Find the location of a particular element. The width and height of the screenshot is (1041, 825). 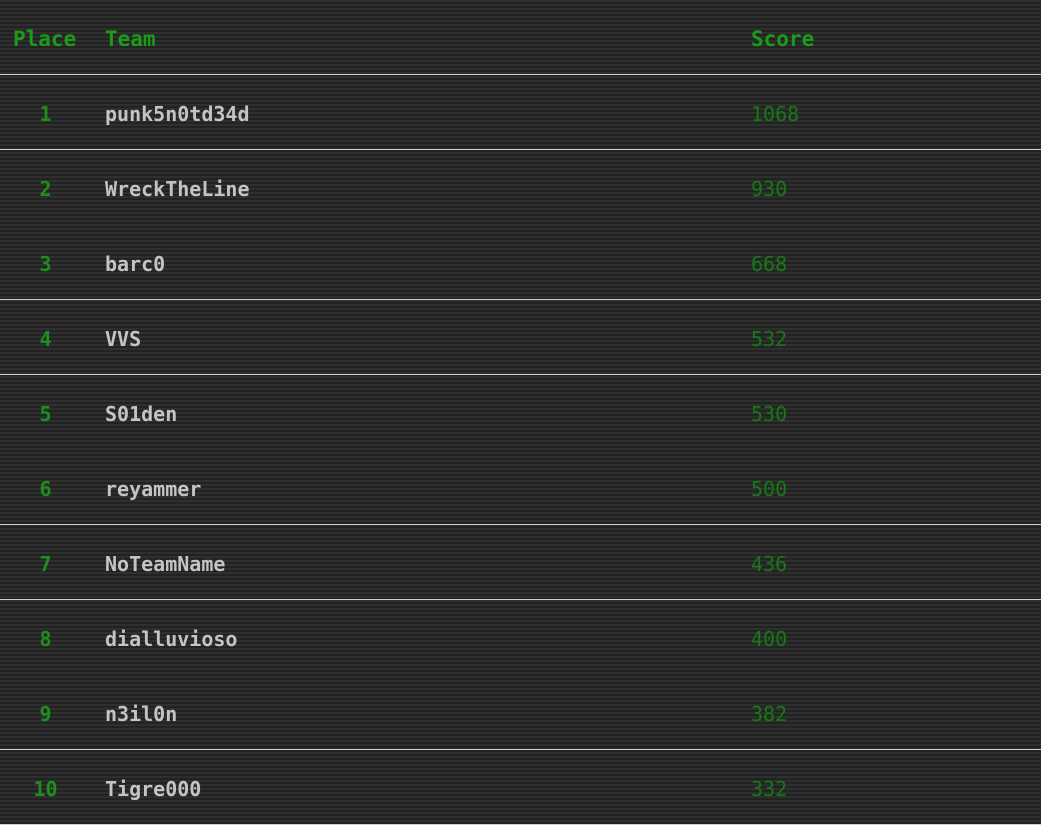

place-cell: 3 is located at coordinates (45, 264).